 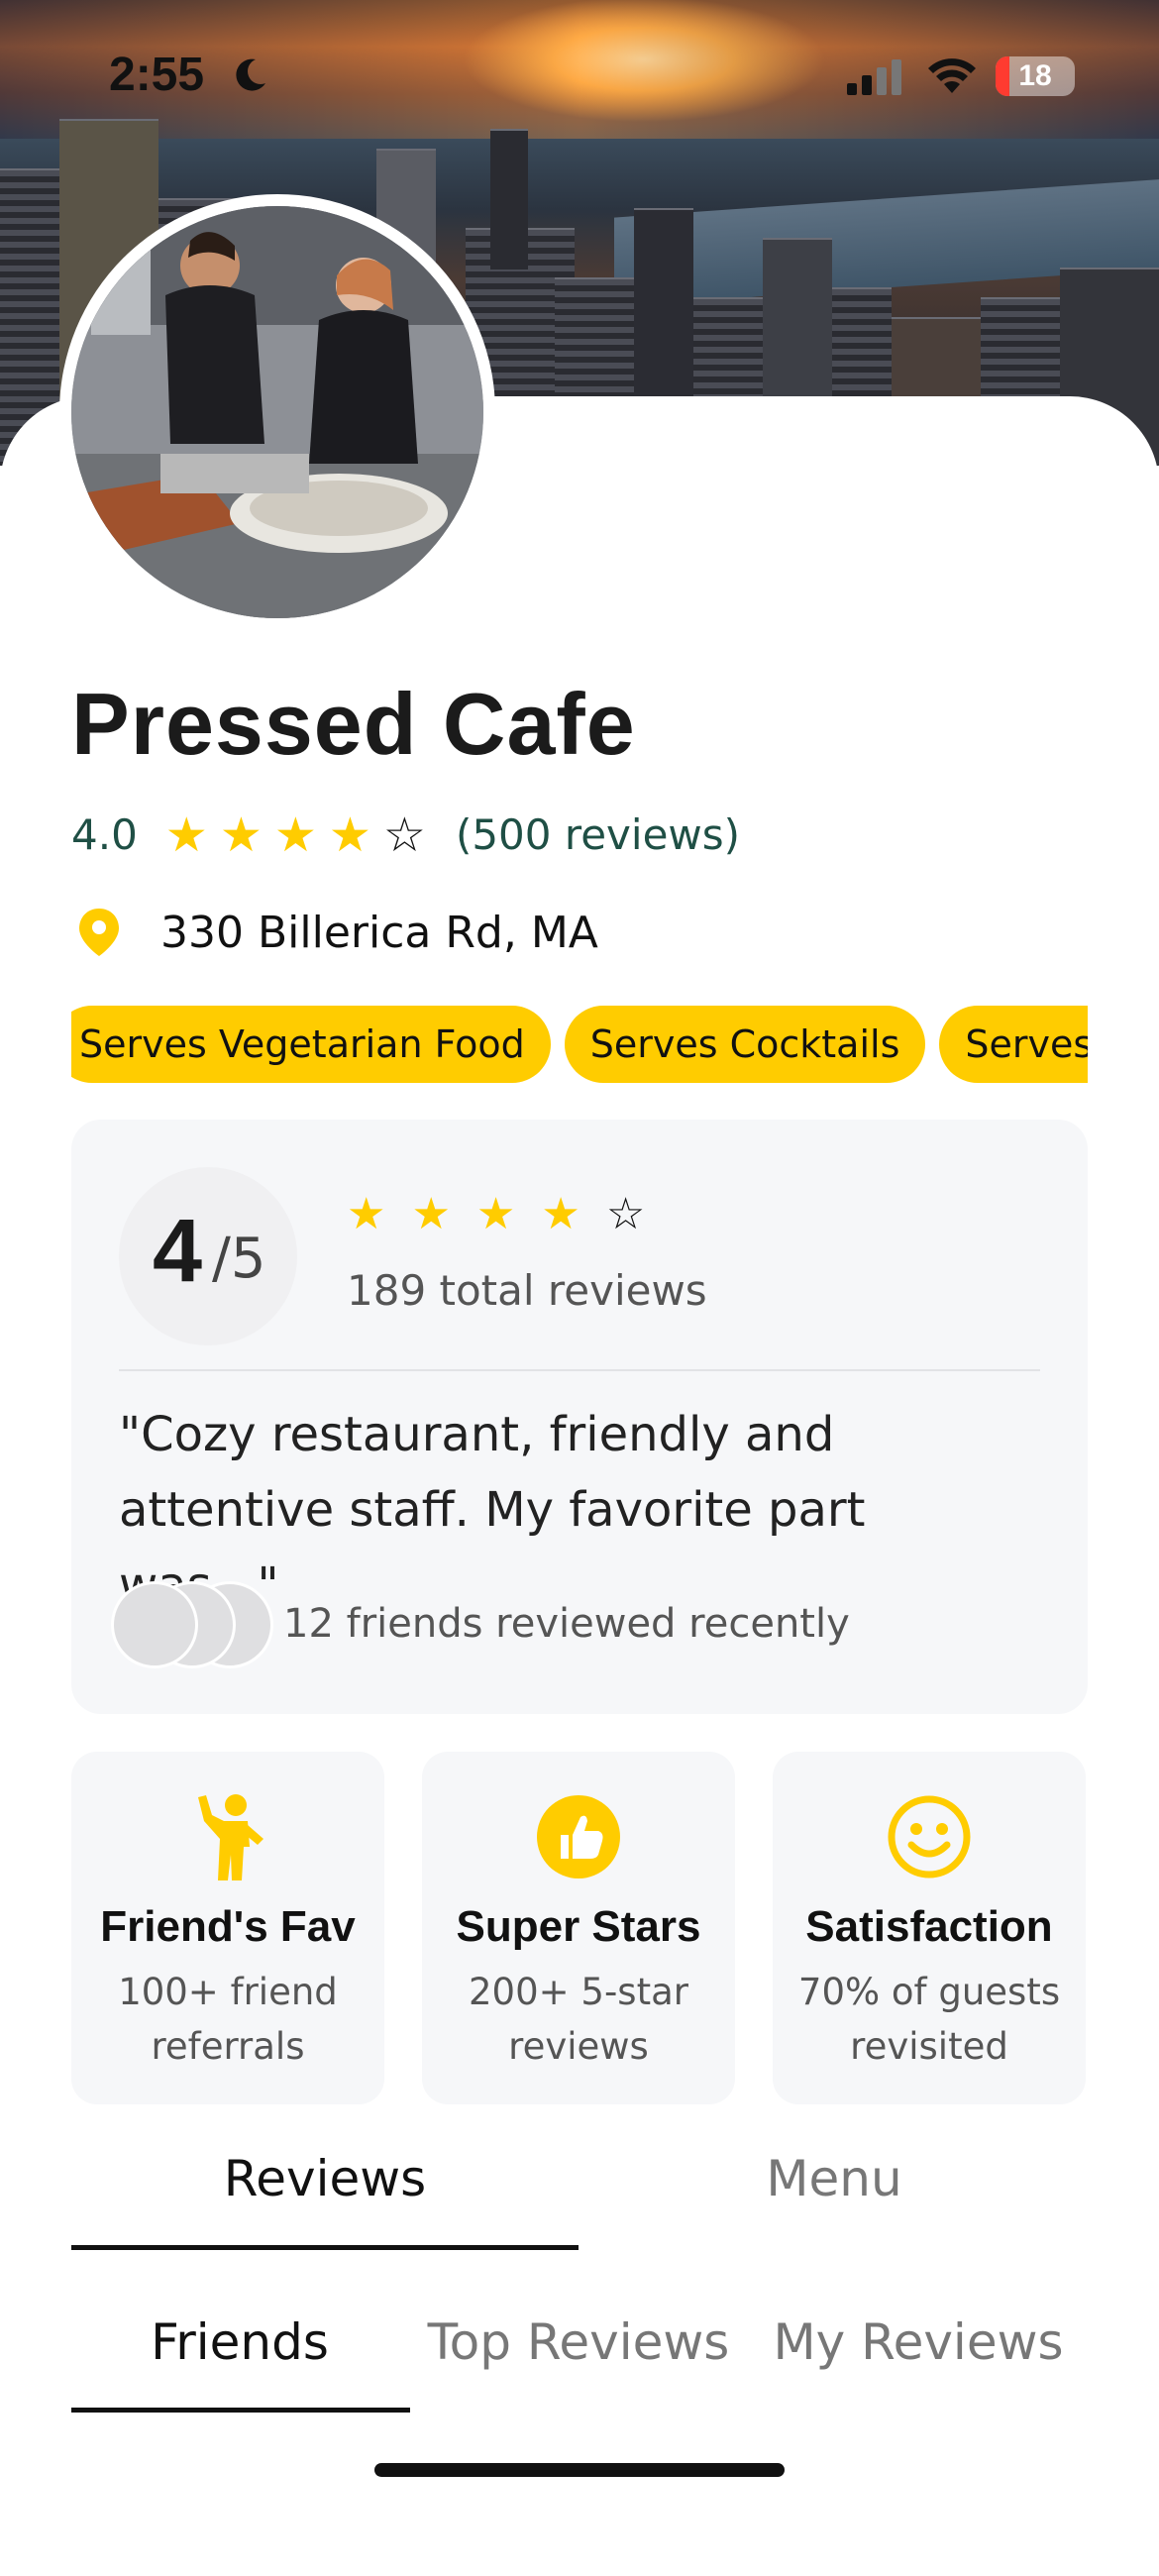 I want to click on restaurant-photo, so click(x=277, y=412).